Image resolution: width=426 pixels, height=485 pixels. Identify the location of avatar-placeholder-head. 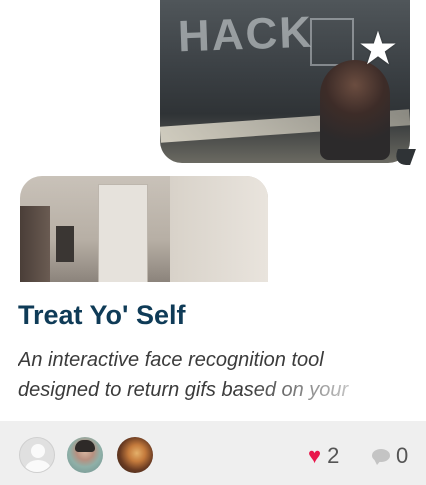
(38, 451).